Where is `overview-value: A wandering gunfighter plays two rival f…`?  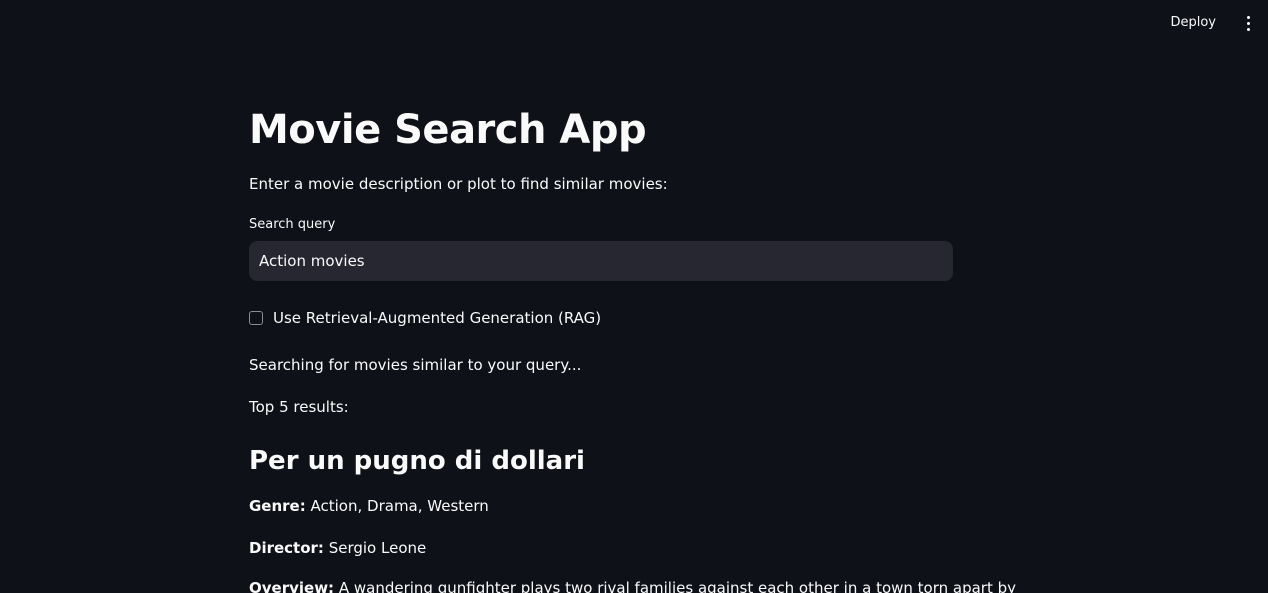 overview-value: A wandering gunfighter plays two rival f… is located at coordinates (677, 586).